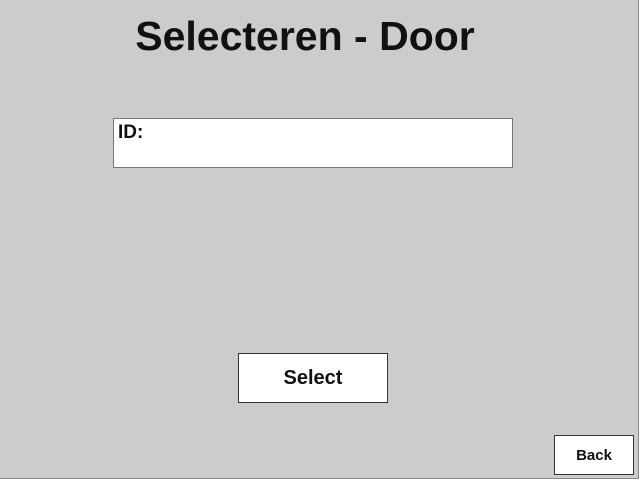  Describe the element at coordinates (594, 455) in the screenshot. I see `back-button: Back` at that location.